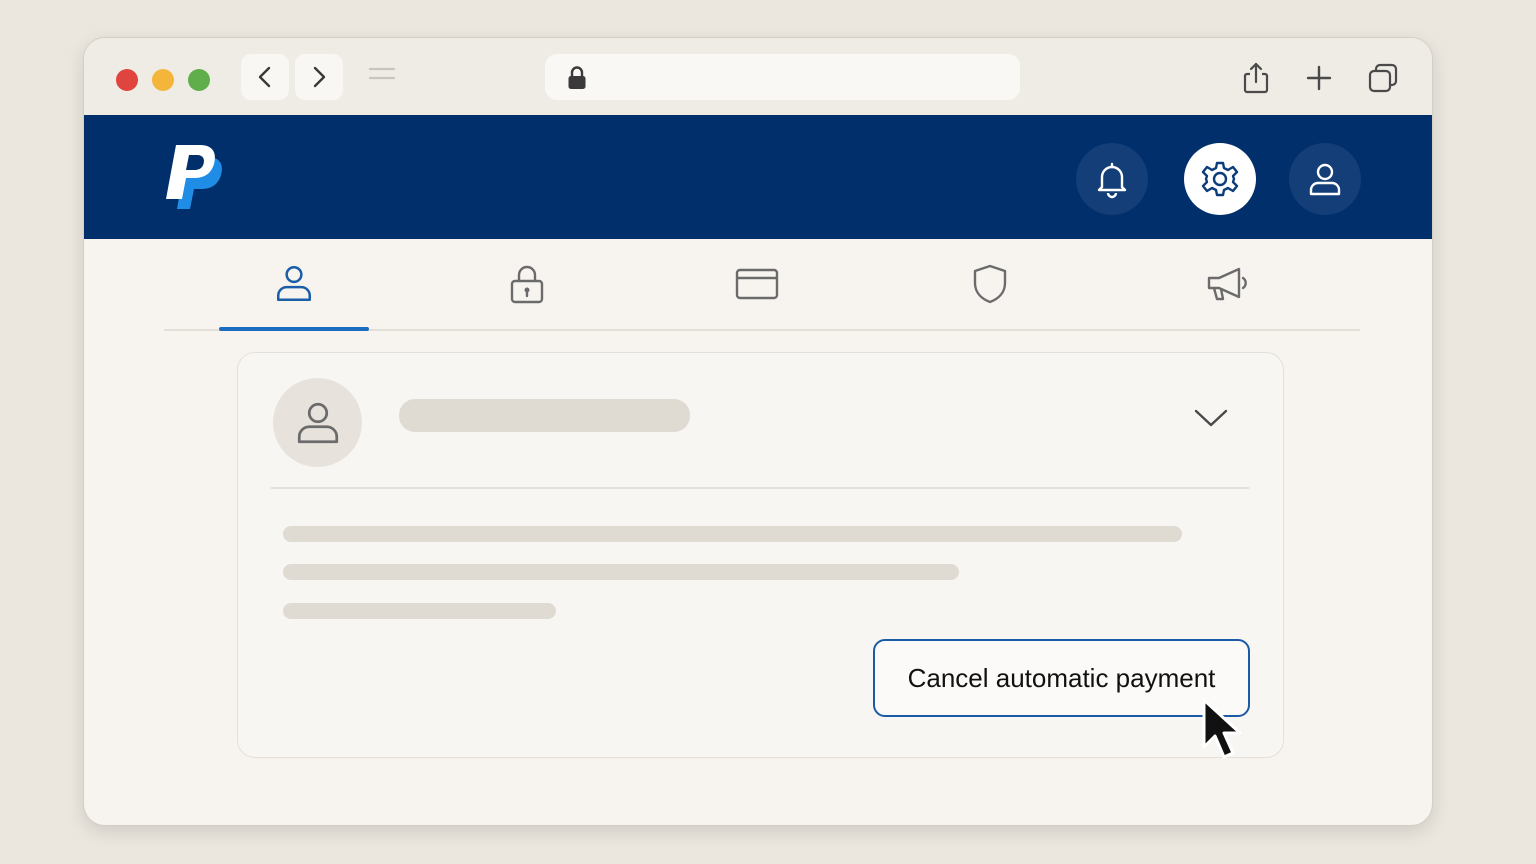 The image size is (1536, 864). Describe the element at coordinates (782, 77) in the screenshot. I see `address-bar` at that location.